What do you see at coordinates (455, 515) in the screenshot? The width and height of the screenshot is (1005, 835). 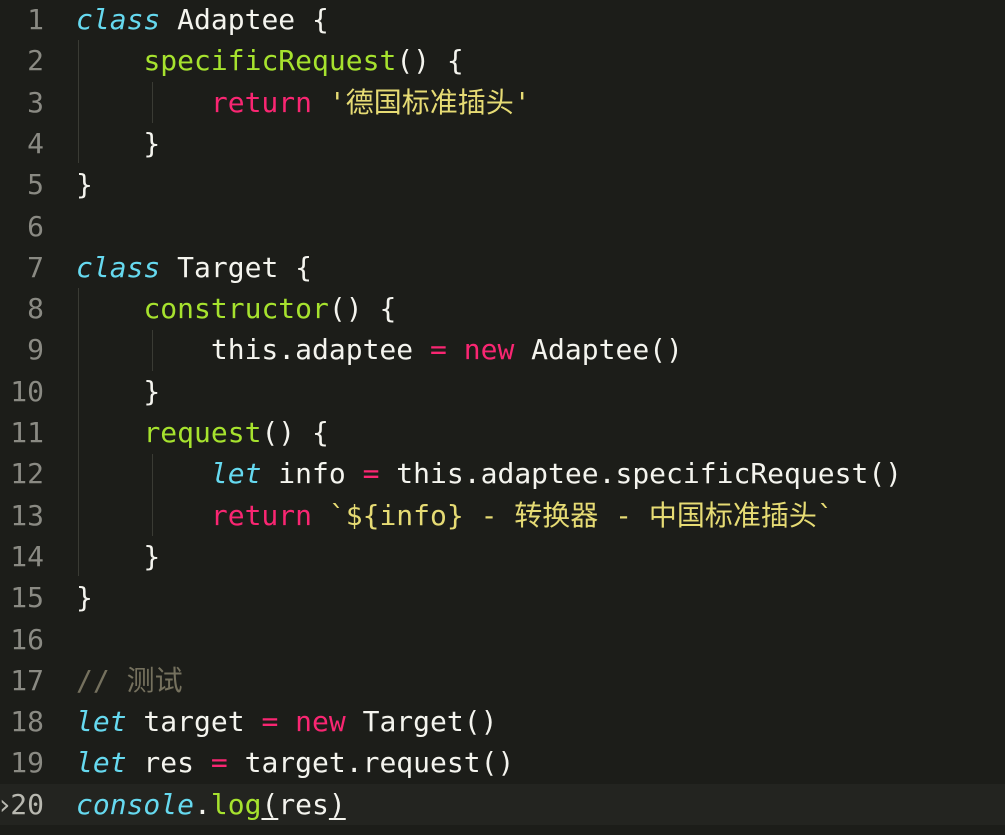 I see `code-text: return `${info} - 转换器 - 中国标准插头`` at bounding box center [455, 515].